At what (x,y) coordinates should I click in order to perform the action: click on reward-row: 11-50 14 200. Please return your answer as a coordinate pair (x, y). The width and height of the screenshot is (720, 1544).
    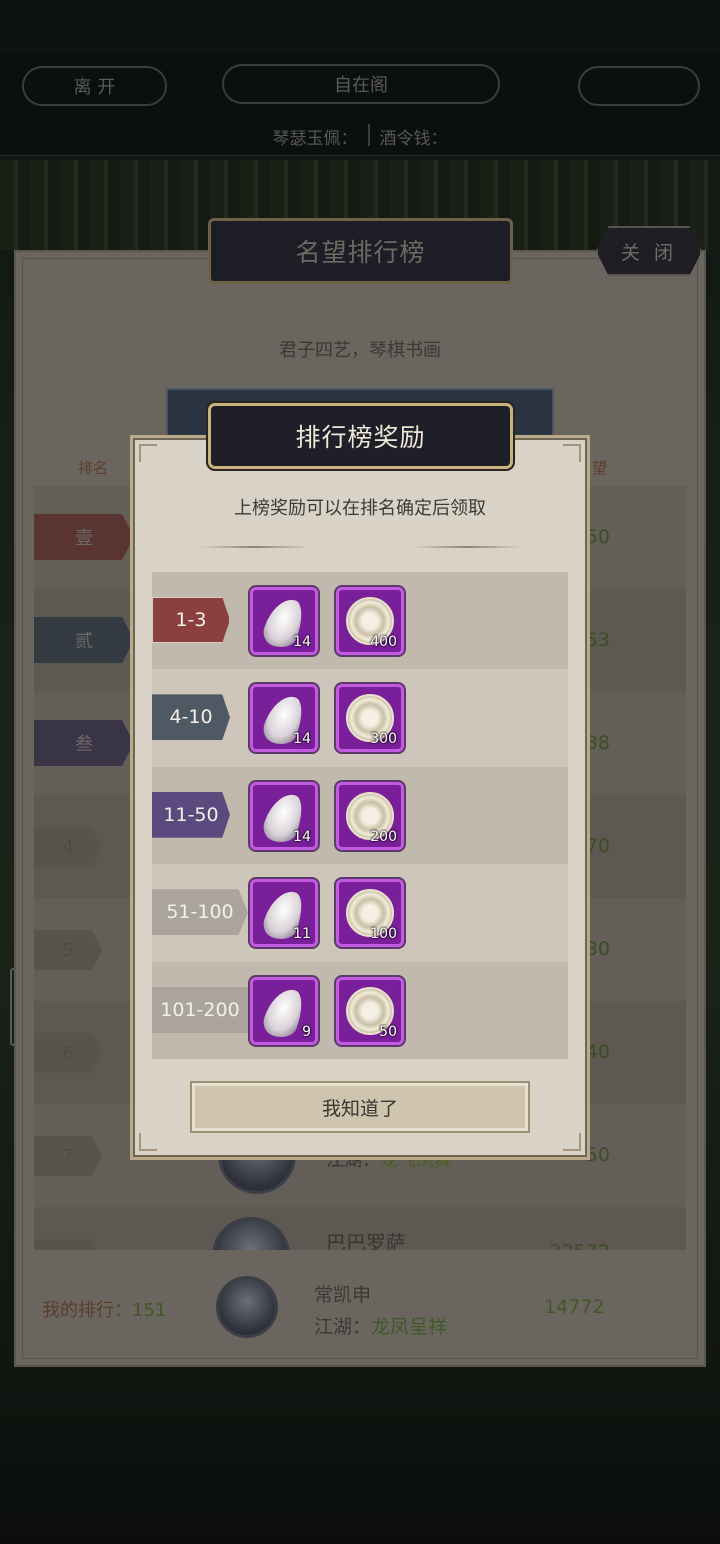
    Looking at the image, I should click on (360, 815).